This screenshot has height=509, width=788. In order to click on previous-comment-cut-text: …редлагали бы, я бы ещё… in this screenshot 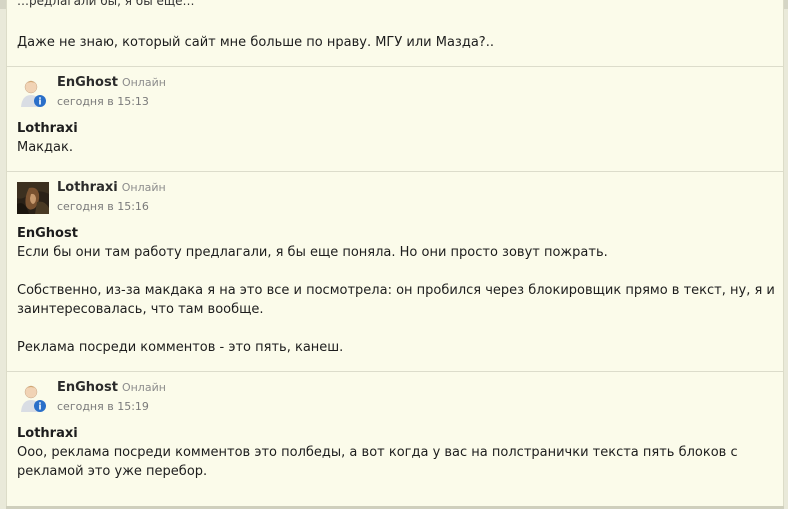, I will do `click(106, 4)`.